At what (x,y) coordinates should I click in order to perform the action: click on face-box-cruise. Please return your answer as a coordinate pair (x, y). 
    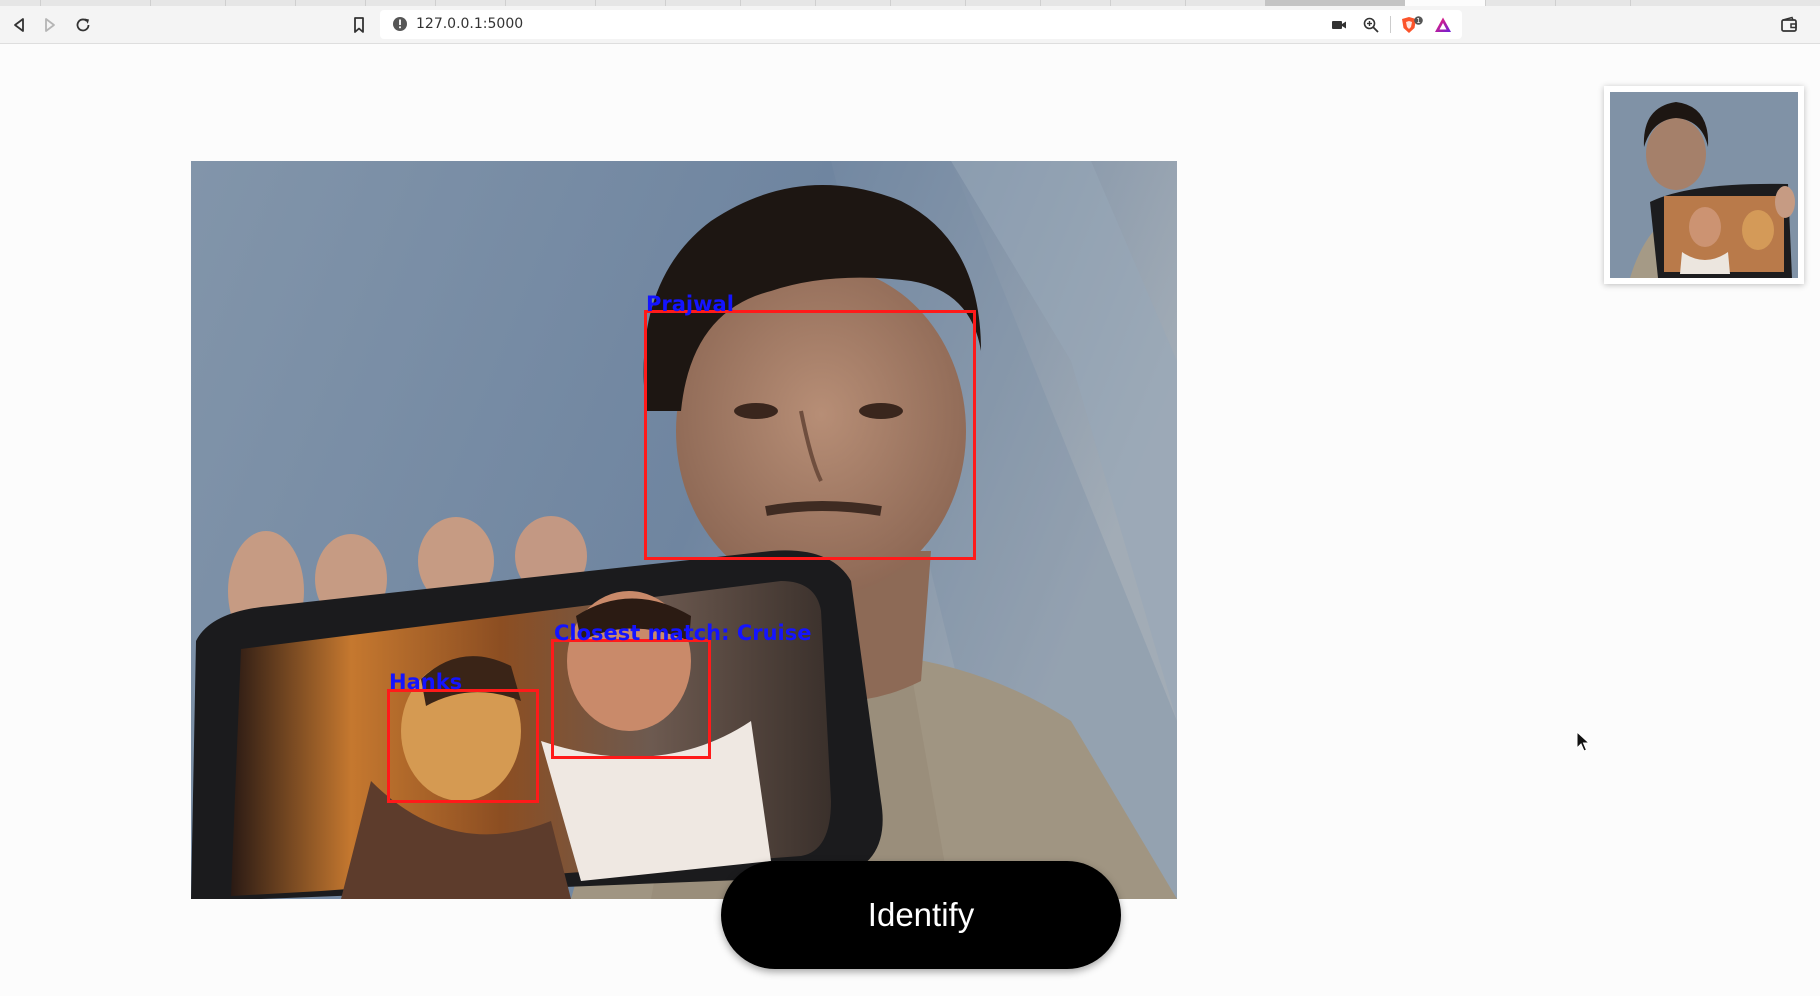
    Looking at the image, I should click on (631, 699).